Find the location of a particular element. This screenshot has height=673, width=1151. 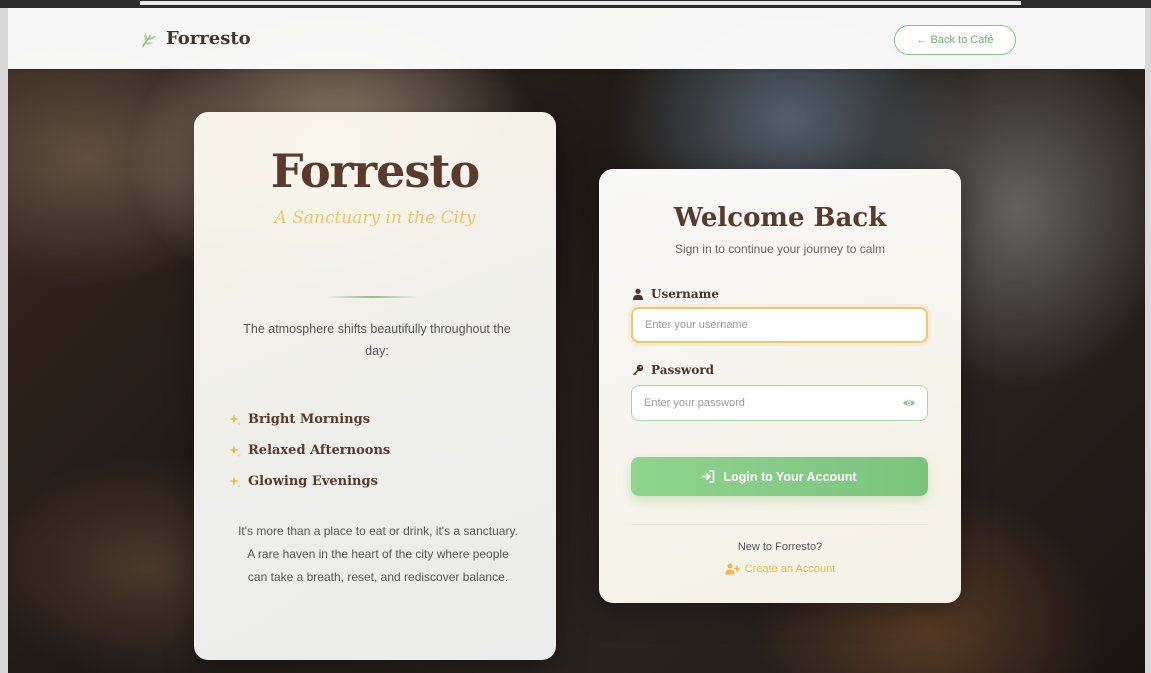

password-label: Password is located at coordinates (673, 370).